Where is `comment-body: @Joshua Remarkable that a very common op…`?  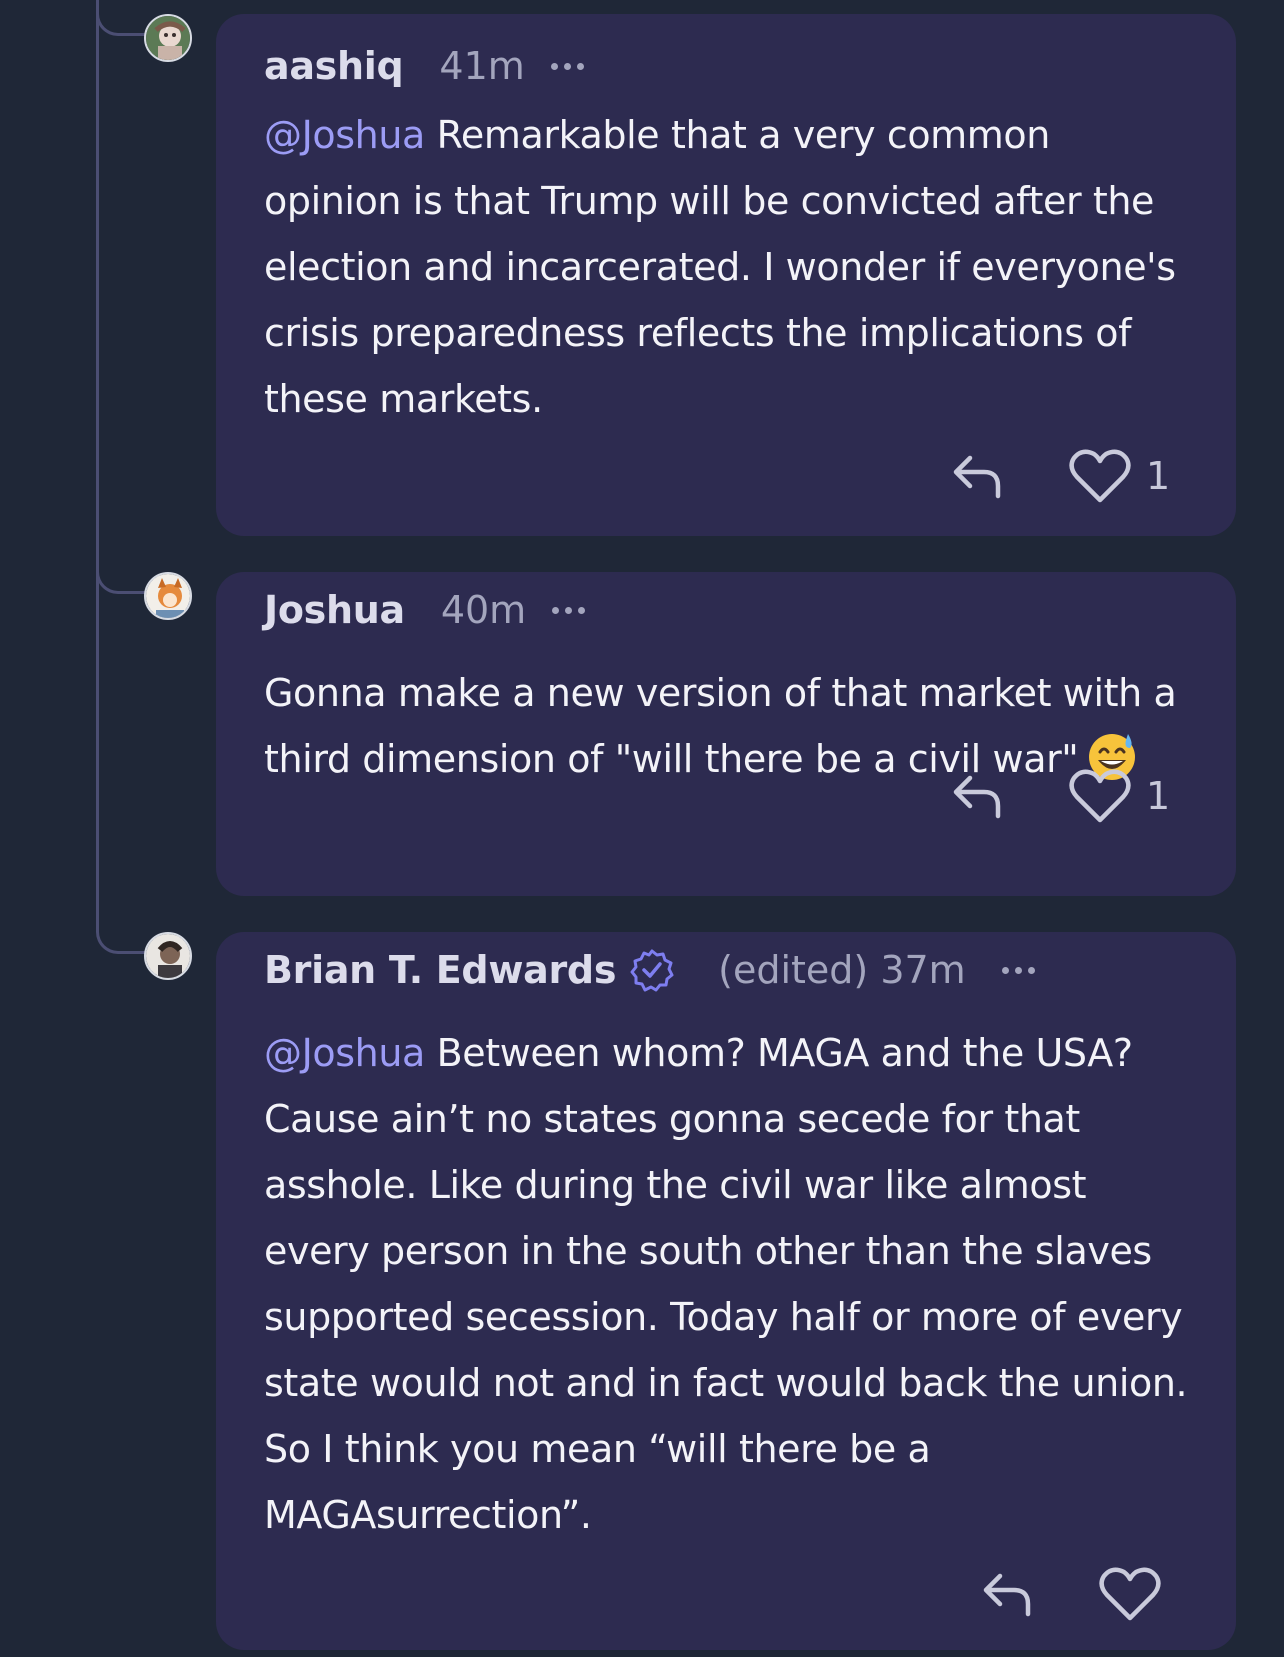 comment-body: @Joshua Remarkable that a very common op… is located at coordinates (728, 267).